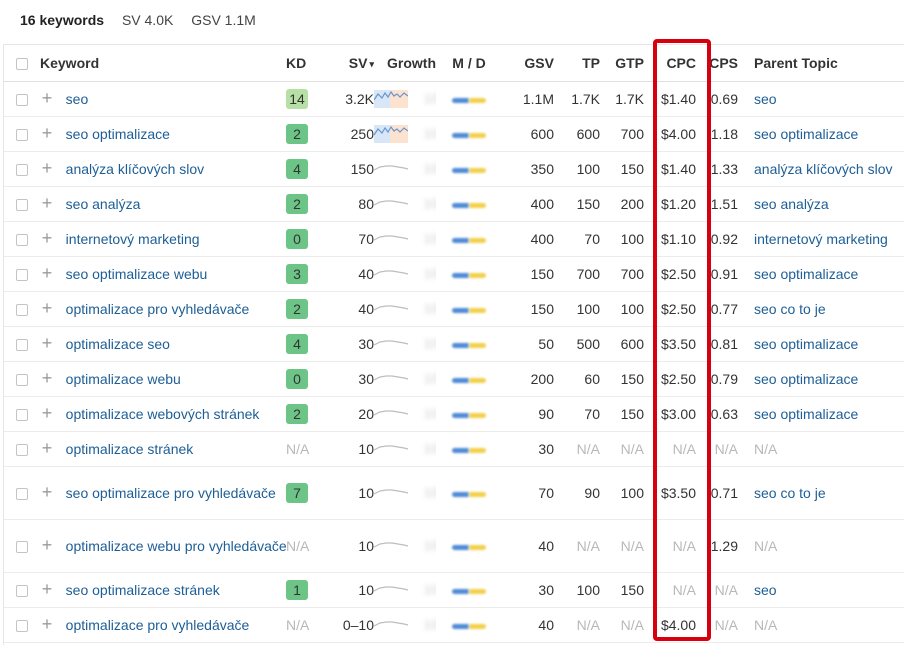  Describe the element at coordinates (829, 63) in the screenshot. I see `col-header-parent-topic: Parent Topic` at that location.